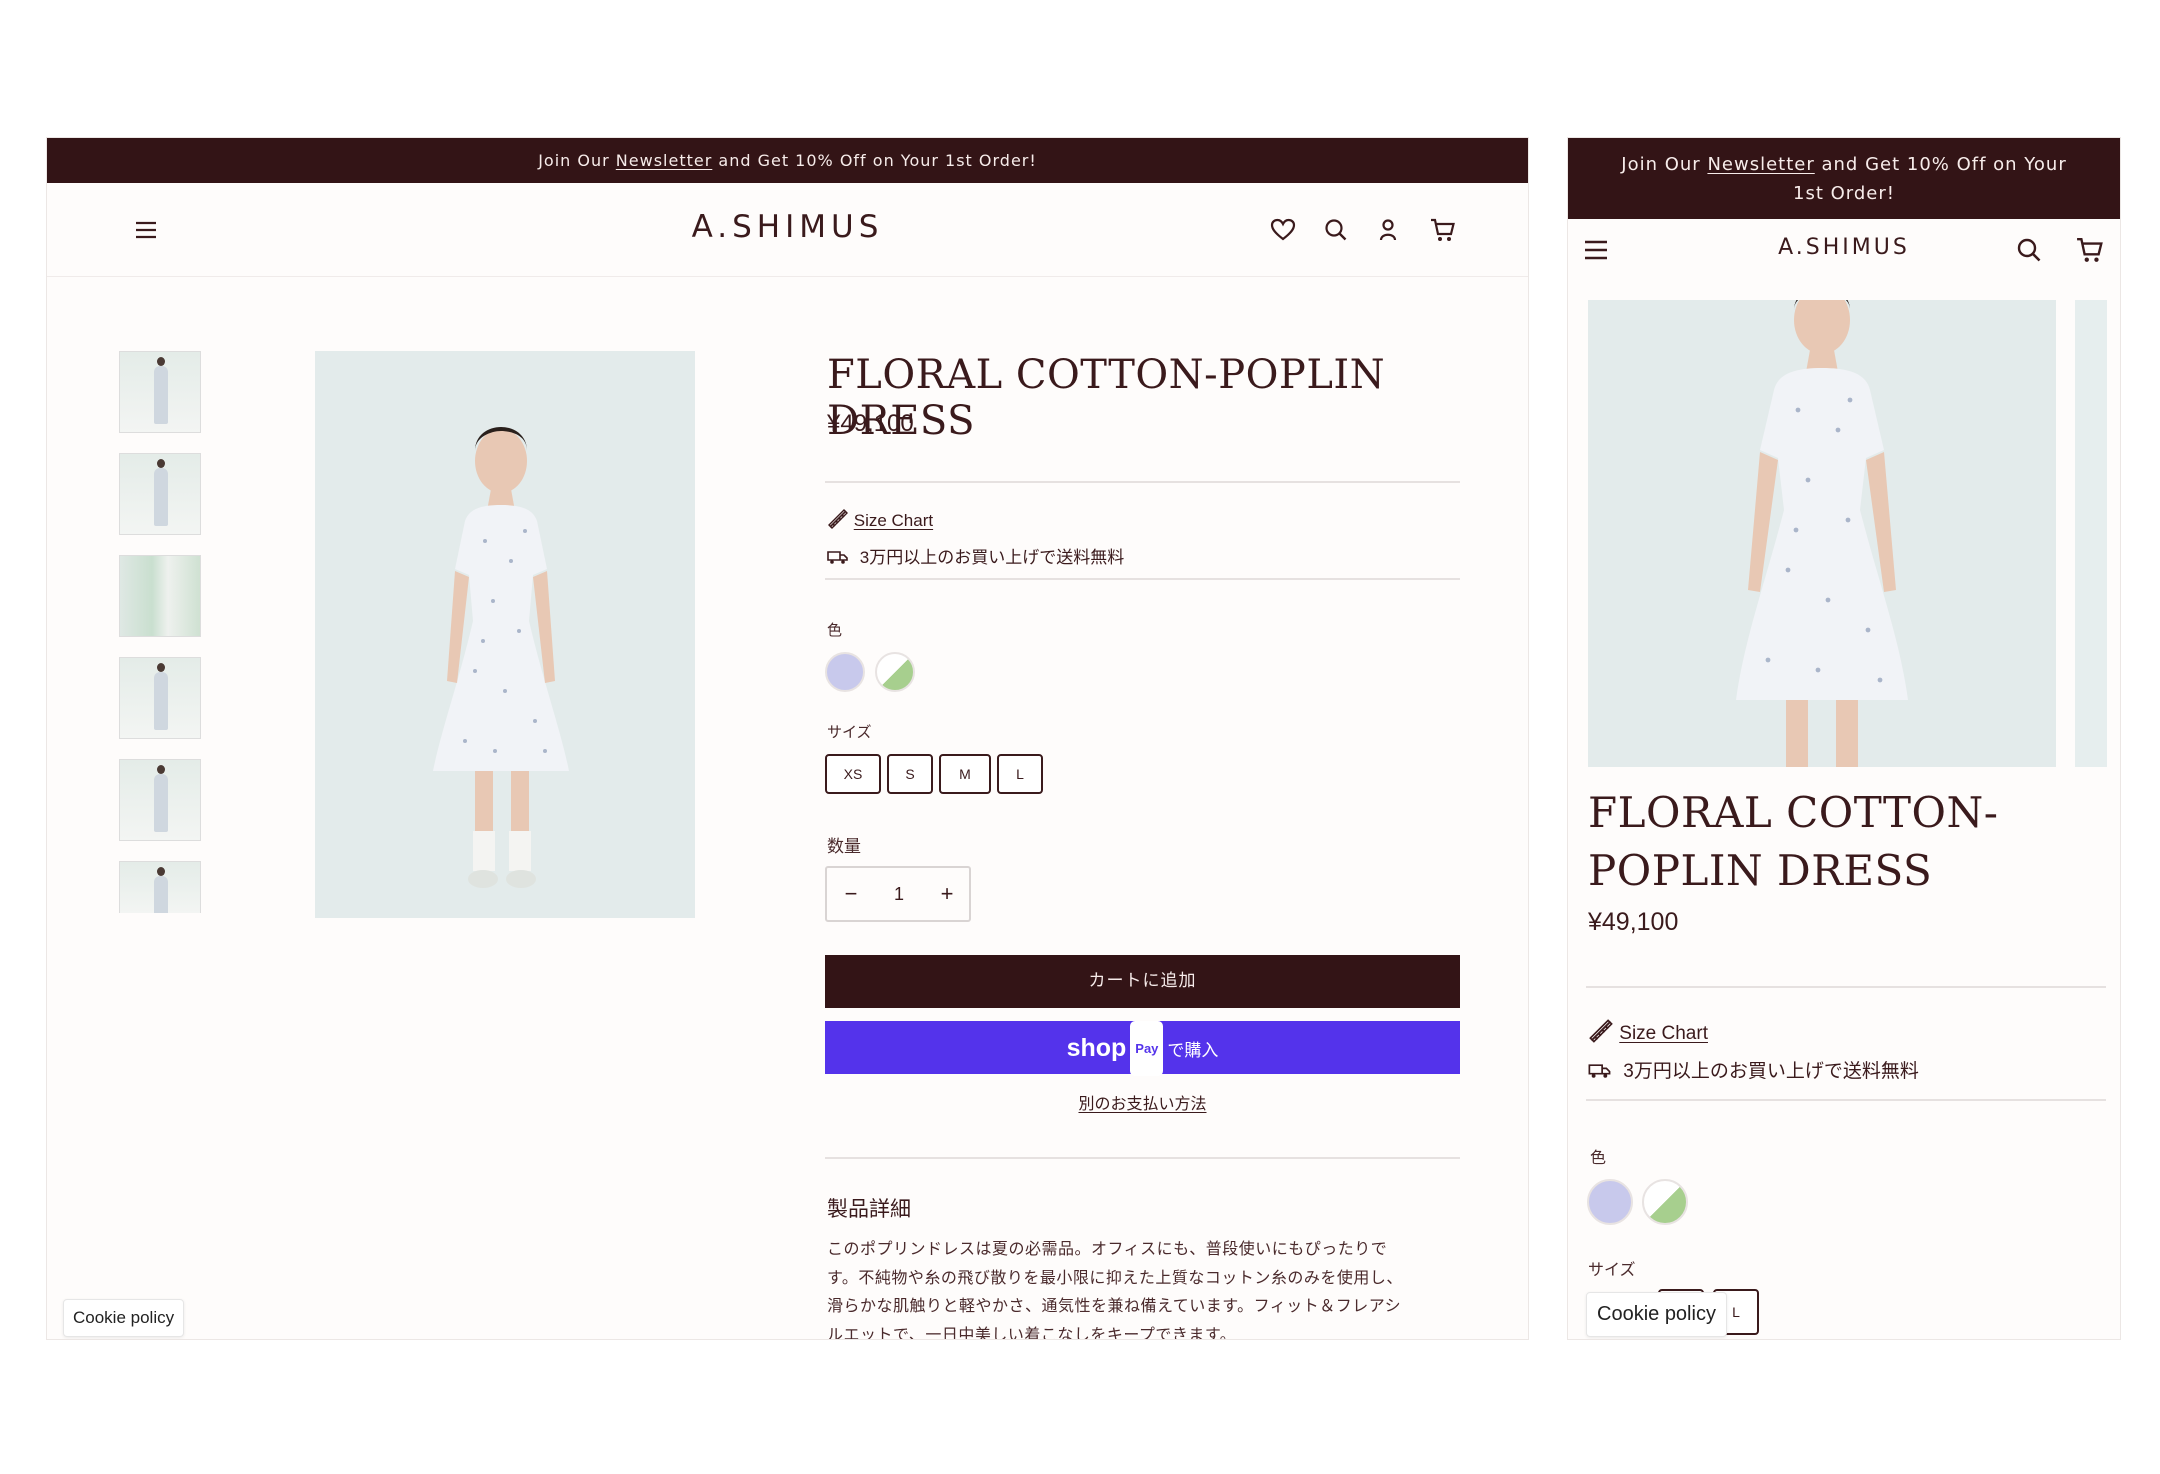  I want to click on size-option-m: M, so click(965, 774).